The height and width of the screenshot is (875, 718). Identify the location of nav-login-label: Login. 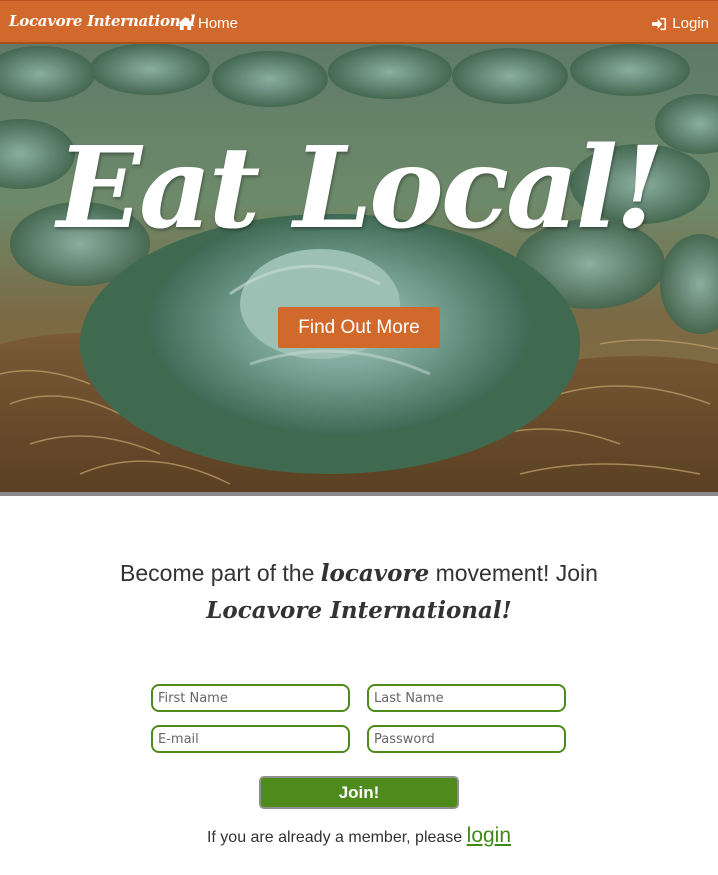
(690, 23).